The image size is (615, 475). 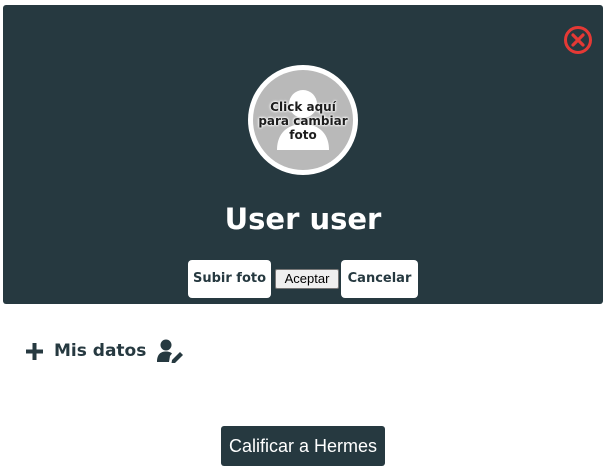 I want to click on close-button, so click(x=578, y=40).